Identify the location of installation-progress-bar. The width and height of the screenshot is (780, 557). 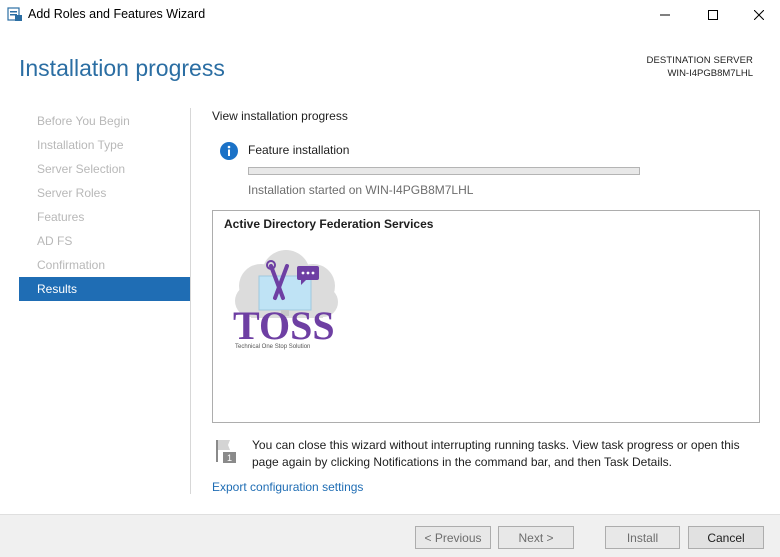
(444, 171).